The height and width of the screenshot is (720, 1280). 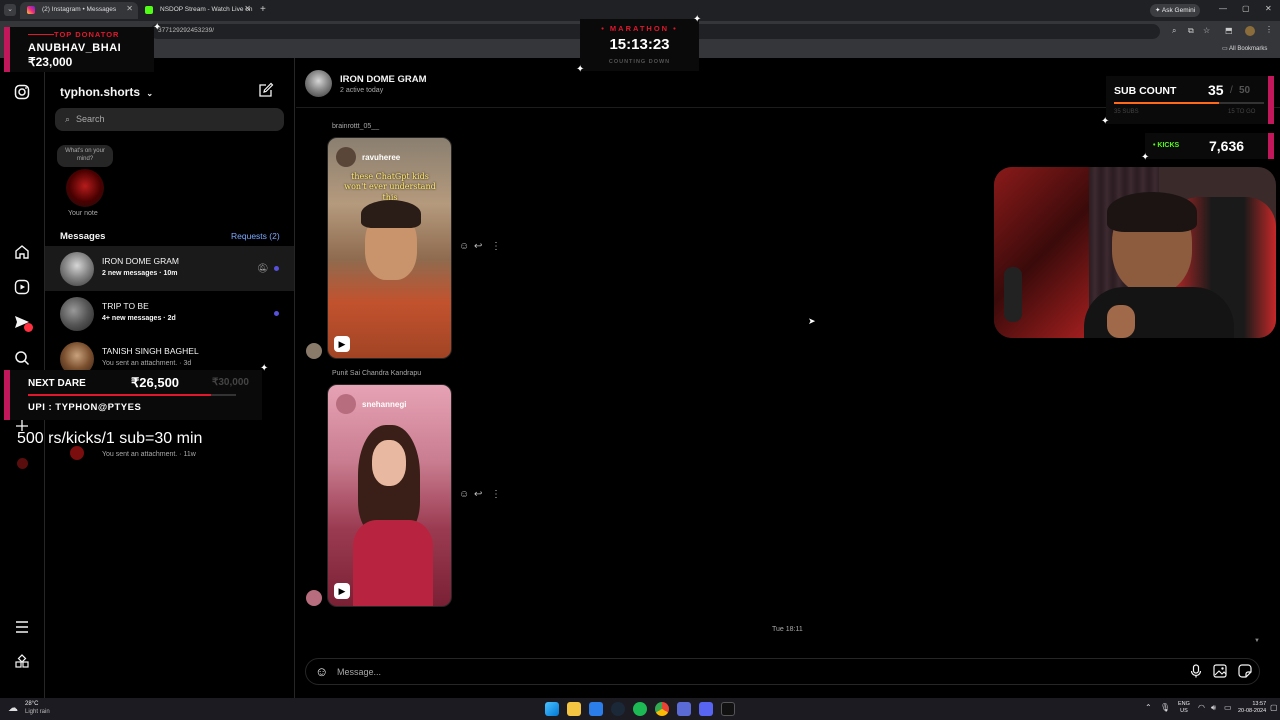 What do you see at coordinates (169, 119) in the screenshot?
I see `search-input: ⌕ Search` at bounding box center [169, 119].